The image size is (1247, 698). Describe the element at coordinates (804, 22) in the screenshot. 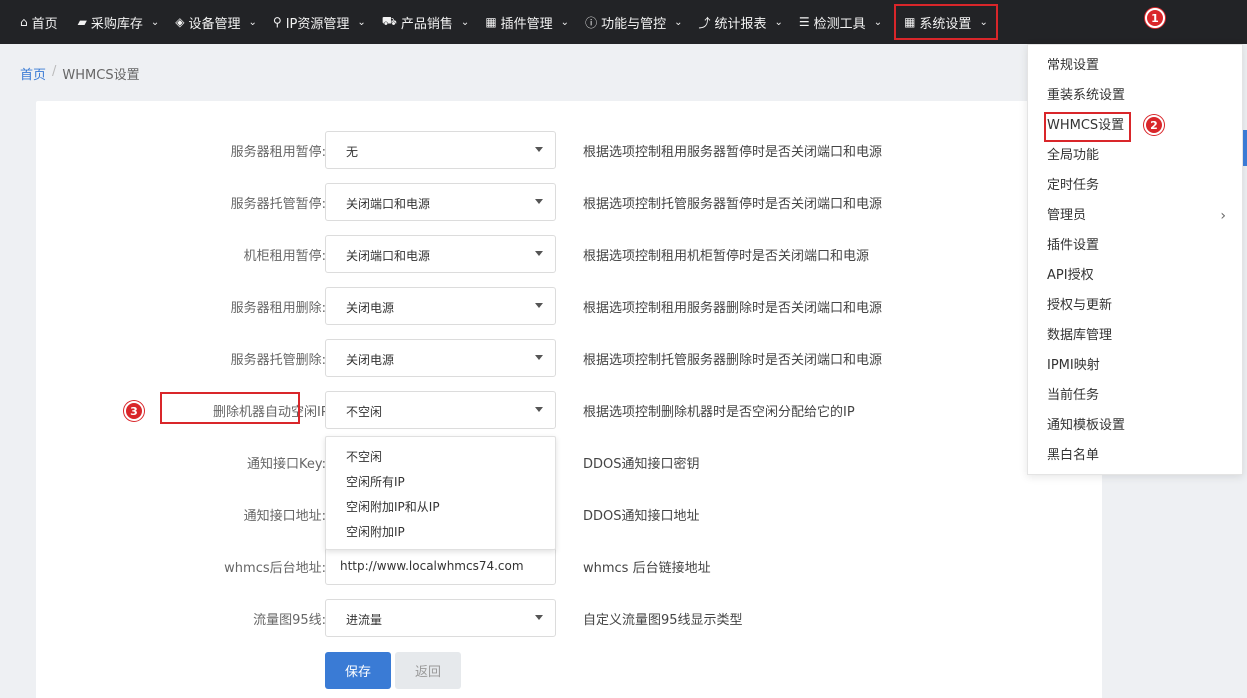

I see `list-icon: ☰` at that location.